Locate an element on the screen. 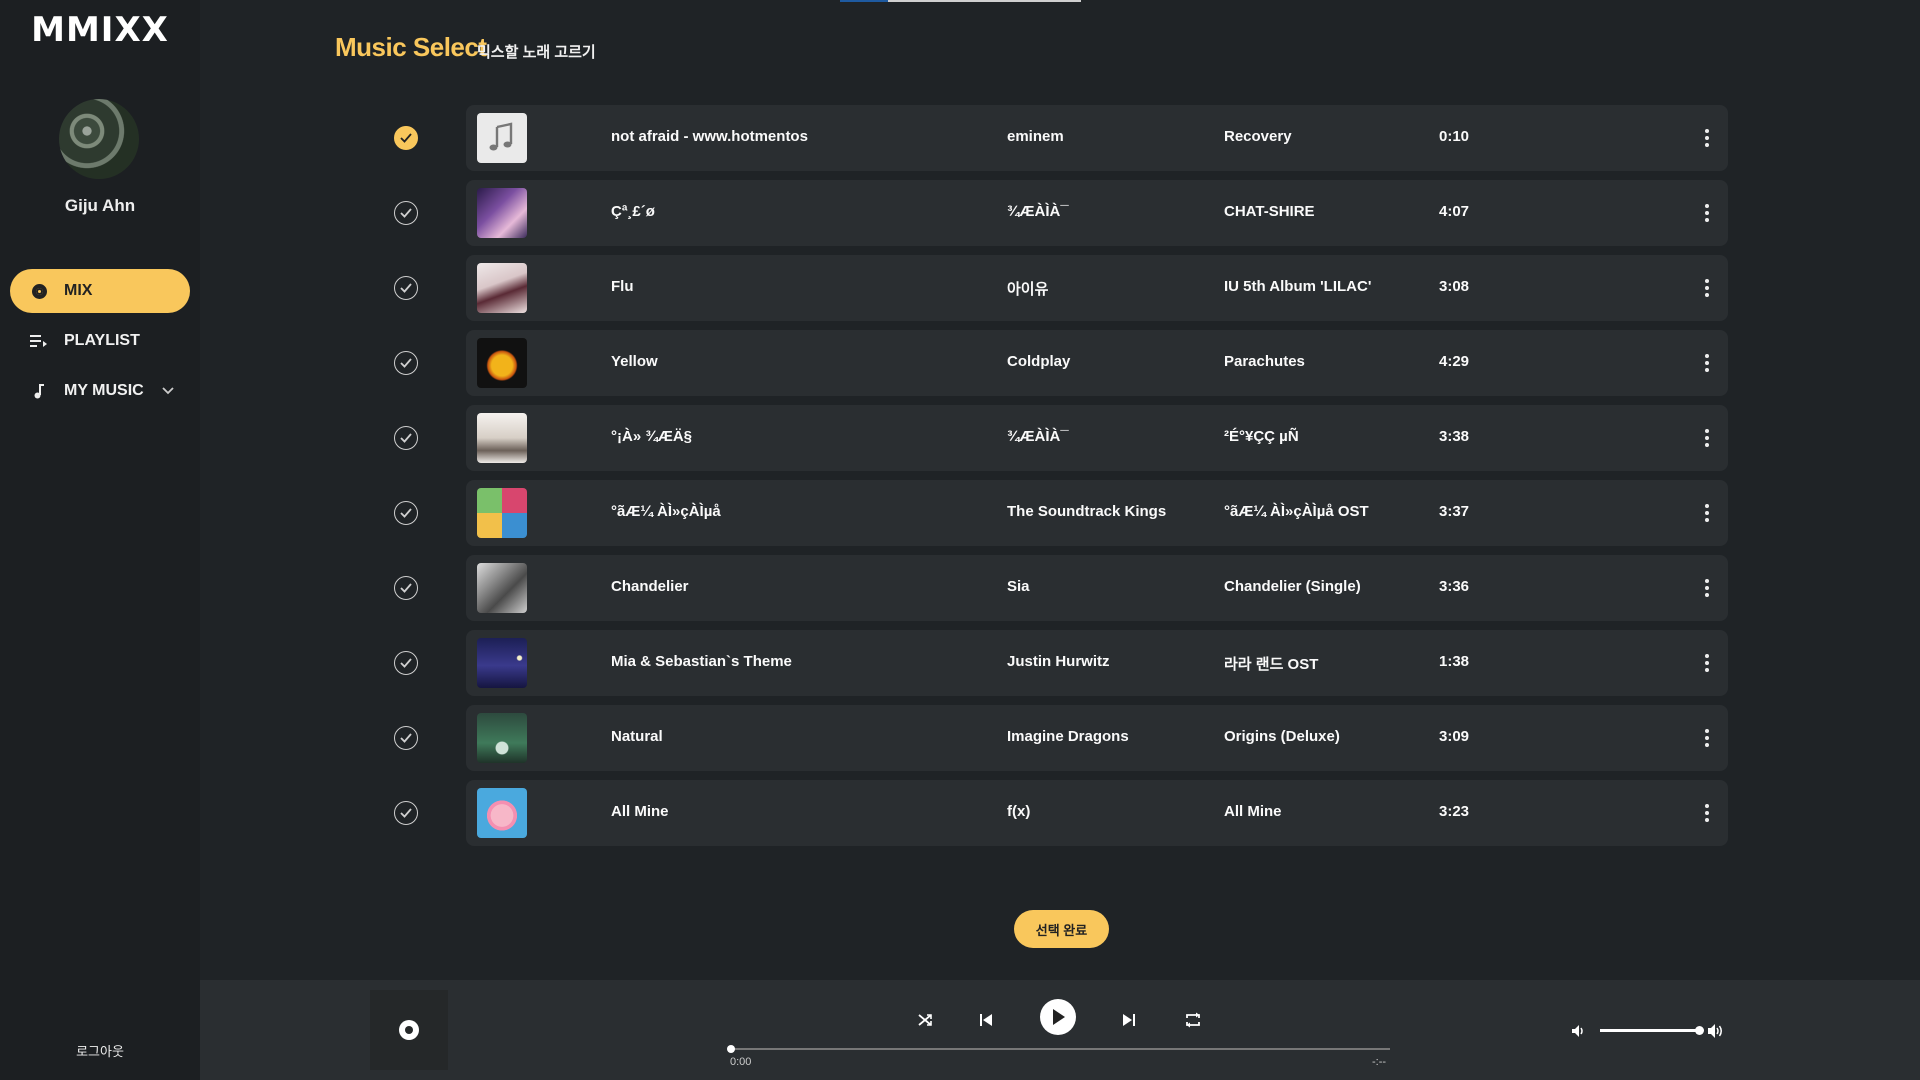 The width and height of the screenshot is (1920, 1080). song-album: CHAT-SHIRE is located at coordinates (1269, 211).